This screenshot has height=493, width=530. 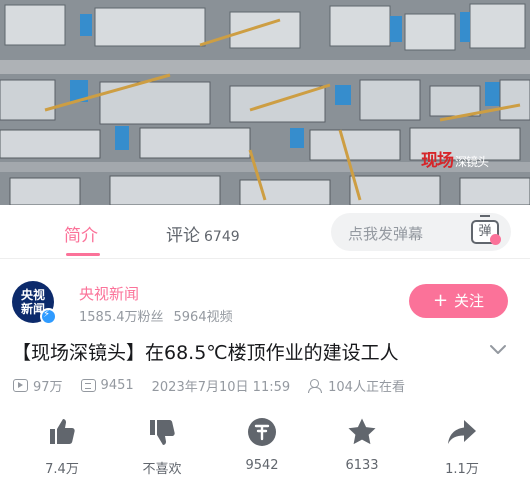 I want to click on follow-button: + 关注, so click(x=458, y=301).